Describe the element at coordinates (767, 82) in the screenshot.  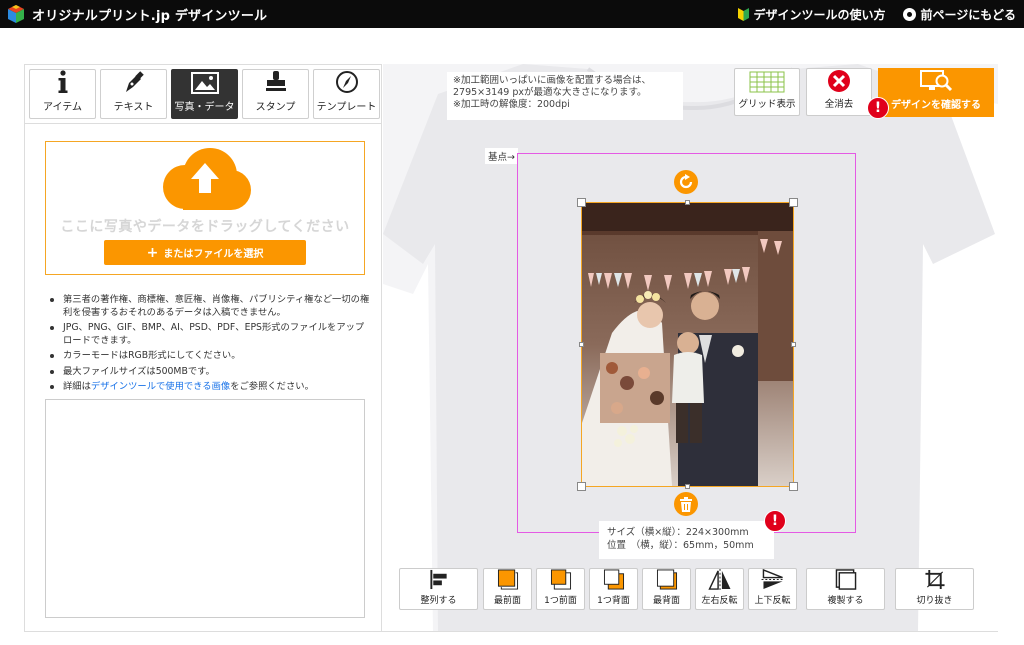
I see `grid-icon` at that location.